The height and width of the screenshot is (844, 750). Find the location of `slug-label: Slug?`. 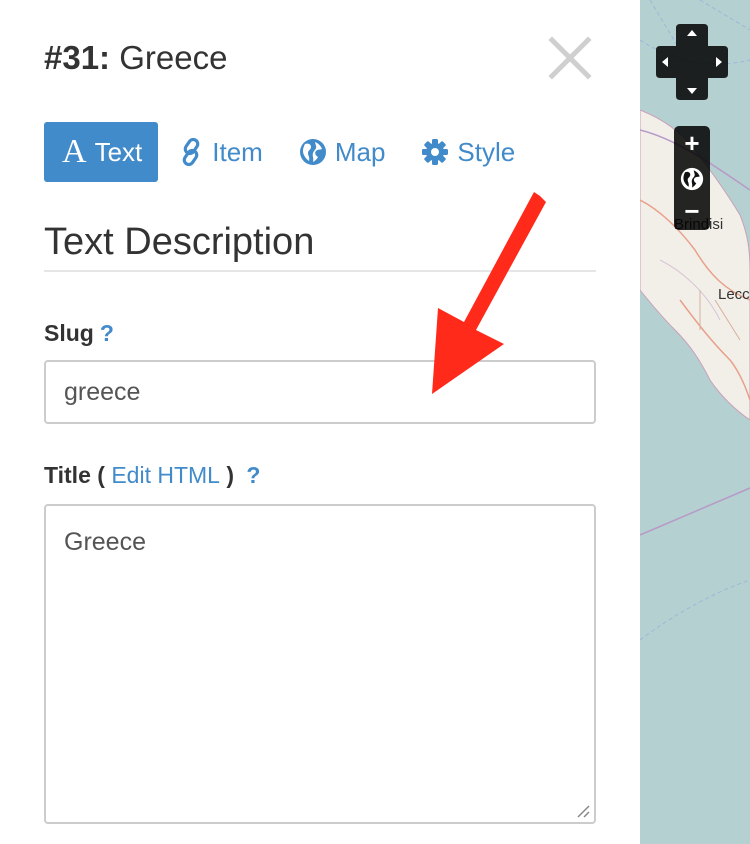

slug-label: Slug? is located at coordinates (79, 333).